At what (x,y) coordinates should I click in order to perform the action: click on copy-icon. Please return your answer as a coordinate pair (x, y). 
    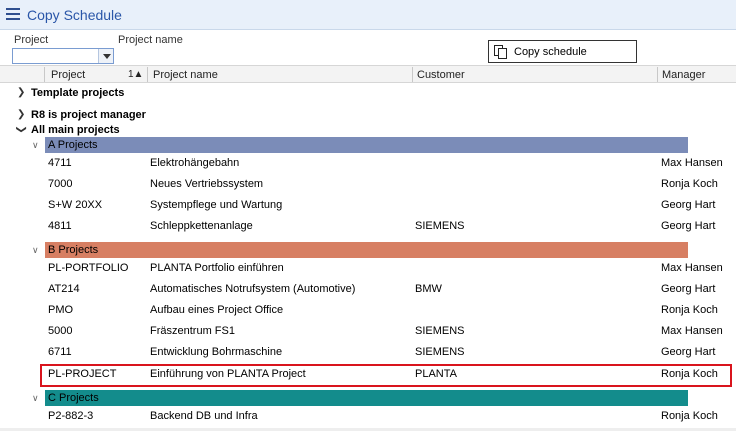
    Looking at the image, I should click on (501, 52).